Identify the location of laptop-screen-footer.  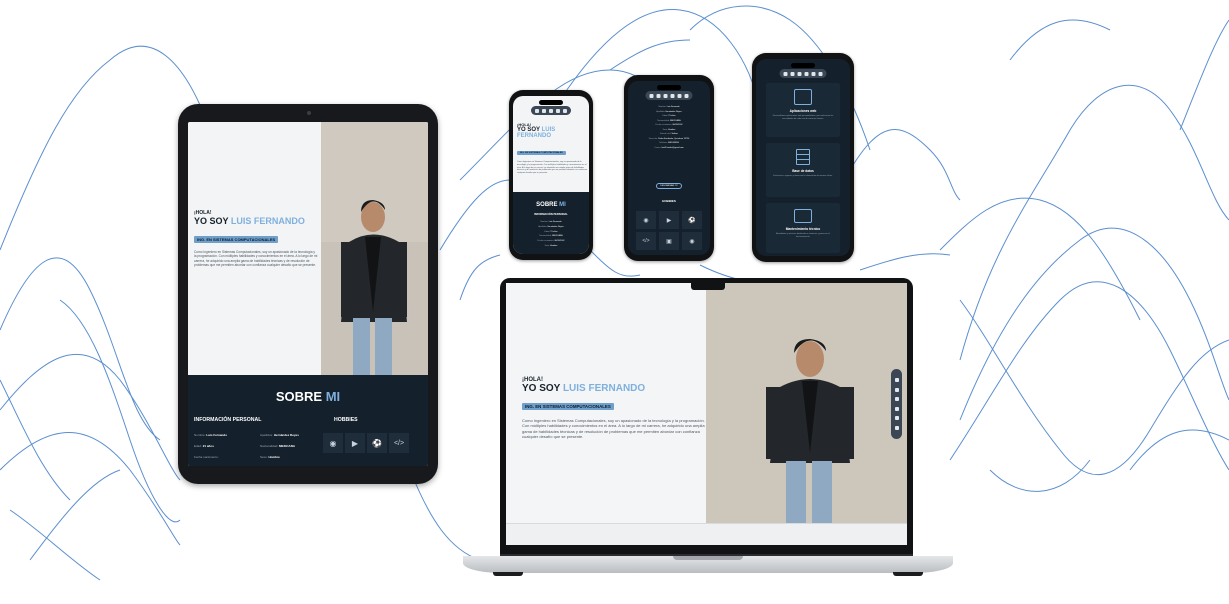
(706, 534).